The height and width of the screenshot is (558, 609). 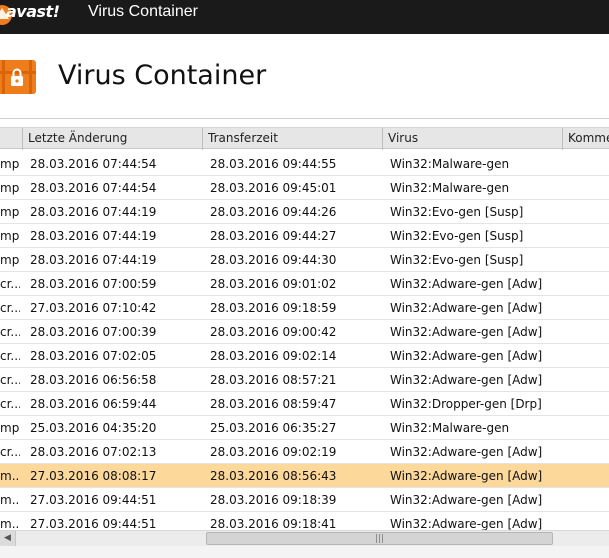 I want to click on cell-last-modified: 27.03.2016 07:10:42, so click(x=93, y=308).